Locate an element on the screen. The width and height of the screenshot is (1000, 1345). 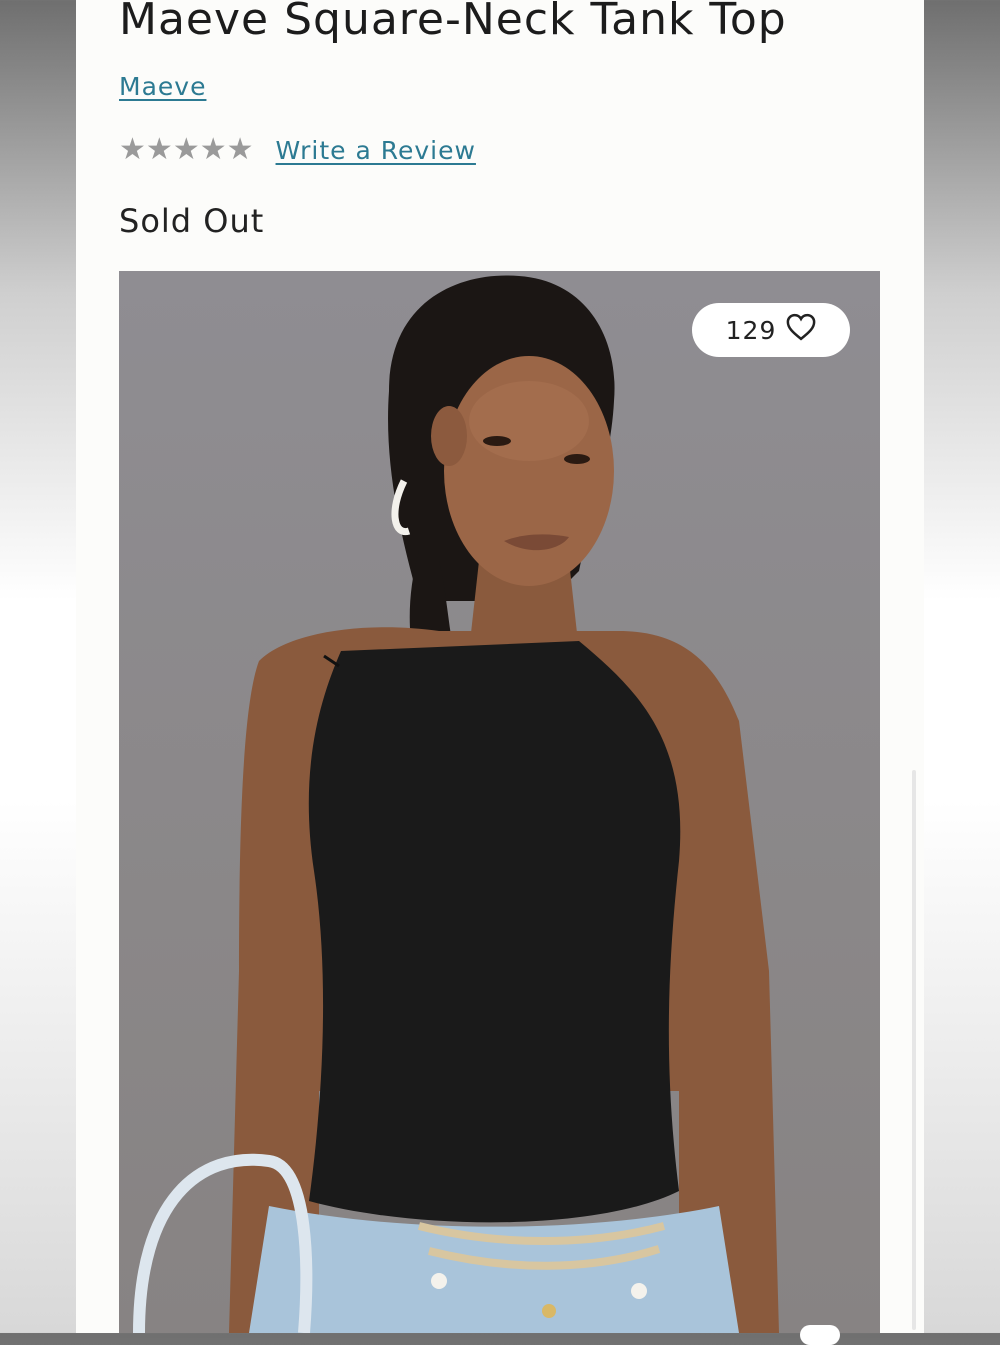
like-button: 129 is located at coordinates (771, 330).